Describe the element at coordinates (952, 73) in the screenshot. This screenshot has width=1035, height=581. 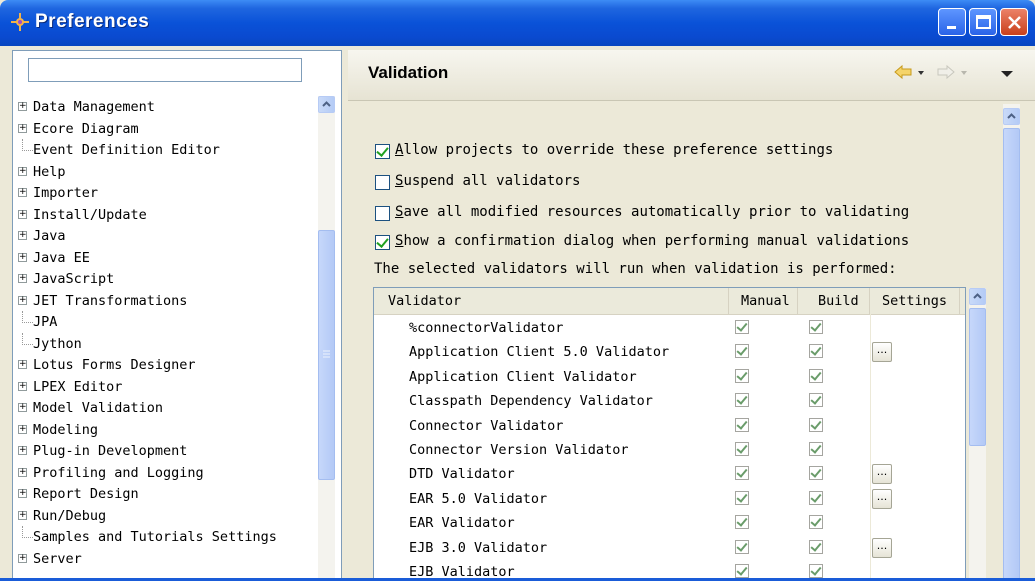
I see `forward-button` at that location.